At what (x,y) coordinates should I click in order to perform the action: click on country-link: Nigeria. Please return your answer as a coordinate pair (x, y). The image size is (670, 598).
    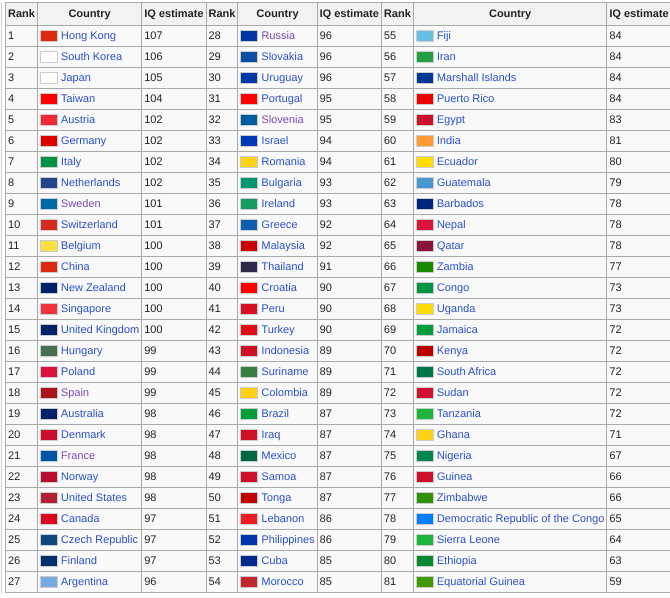
    Looking at the image, I should click on (454, 456).